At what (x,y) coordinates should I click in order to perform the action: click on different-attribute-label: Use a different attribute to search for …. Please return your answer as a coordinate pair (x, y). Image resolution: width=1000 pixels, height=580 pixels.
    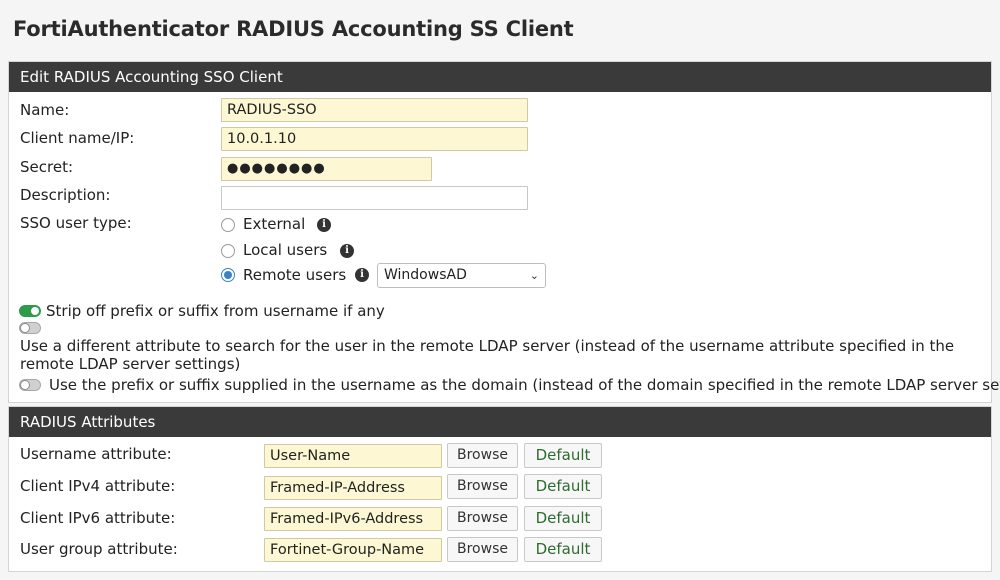
    Looking at the image, I should click on (487, 355).